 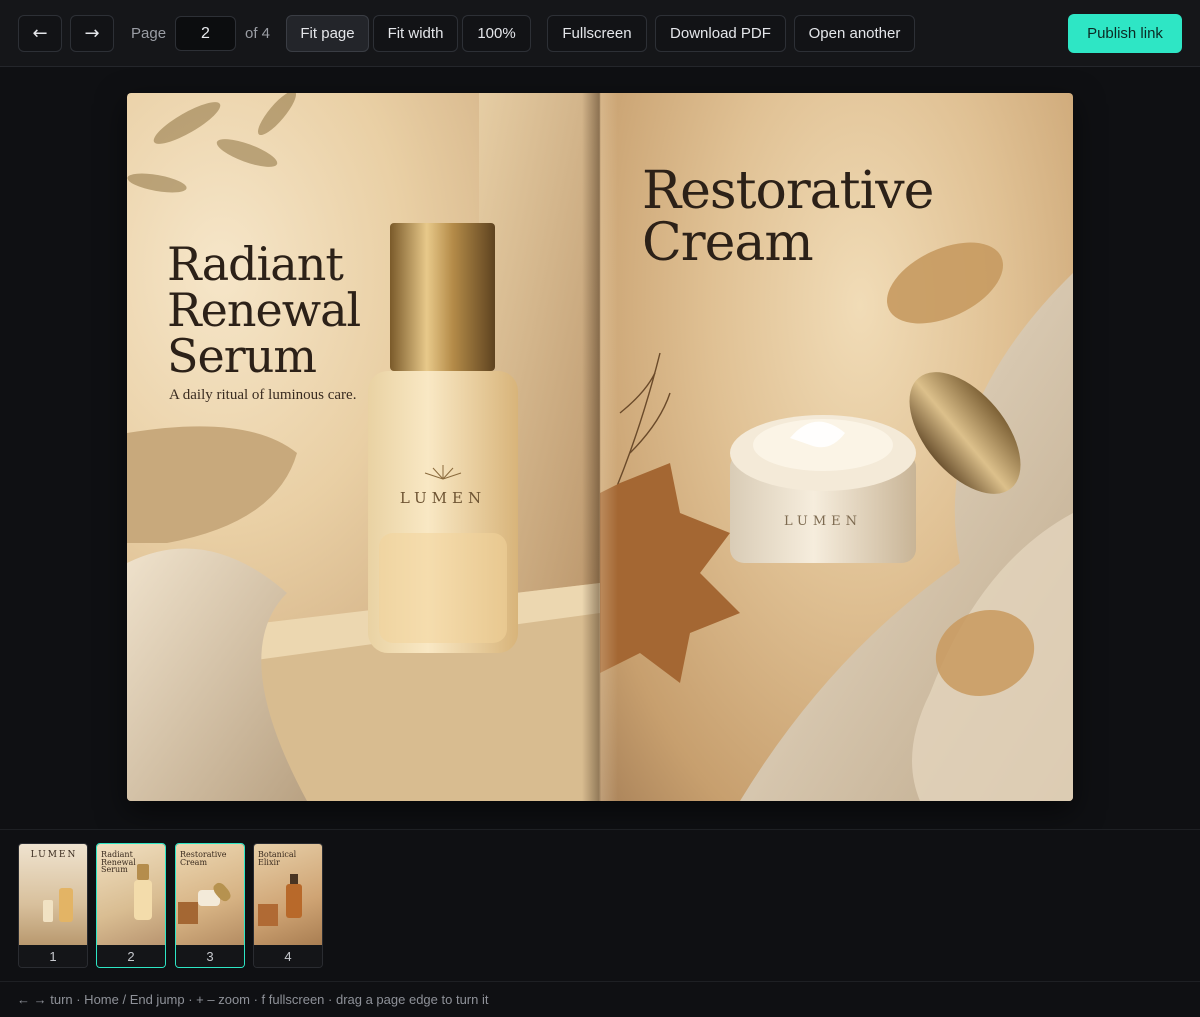 What do you see at coordinates (288, 956) in the screenshot?
I see `thumbnail-number: 4` at bounding box center [288, 956].